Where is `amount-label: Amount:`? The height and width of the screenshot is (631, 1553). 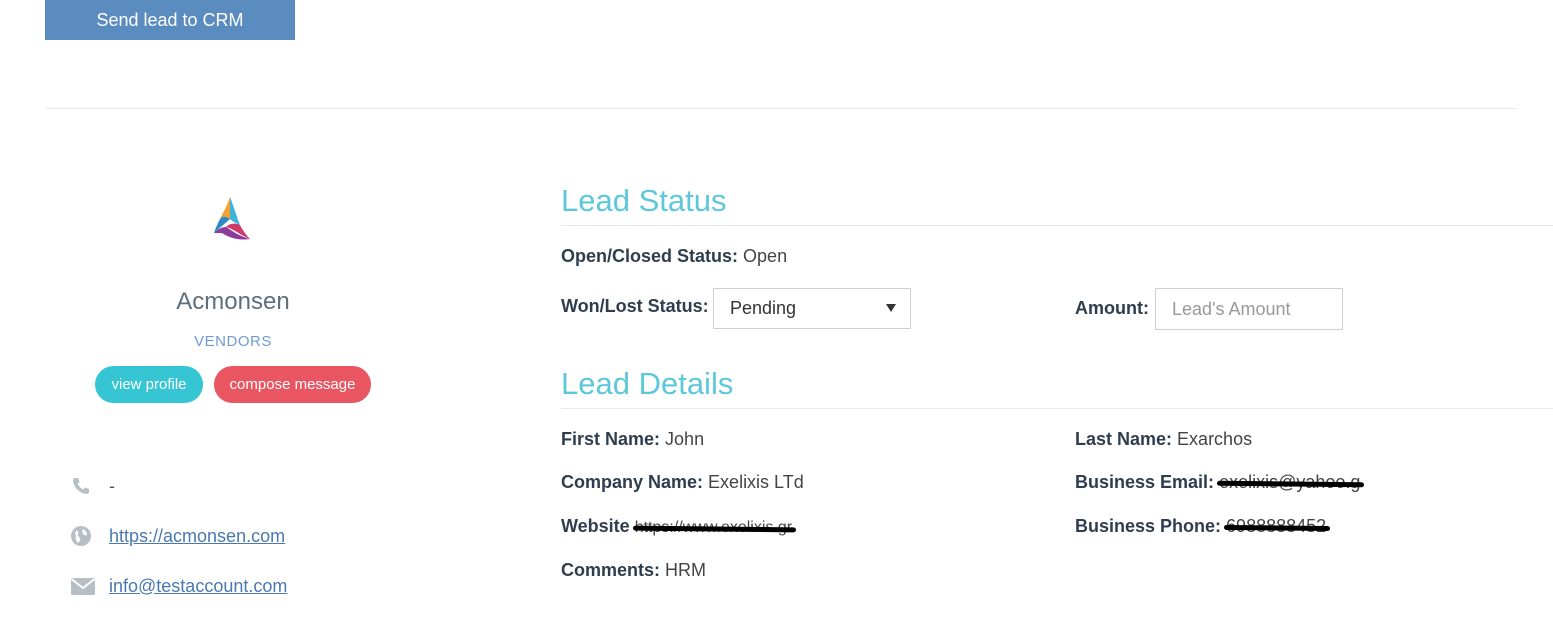
amount-label: Amount: is located at coordinates (1112, 308).